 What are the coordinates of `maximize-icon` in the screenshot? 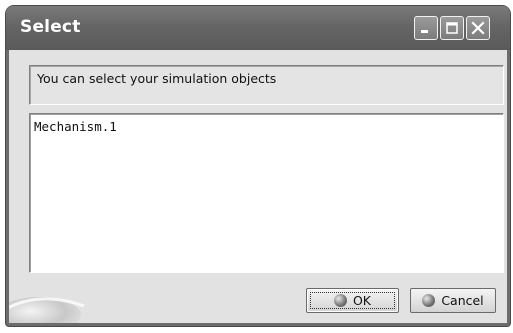 It's located at (452, 28).